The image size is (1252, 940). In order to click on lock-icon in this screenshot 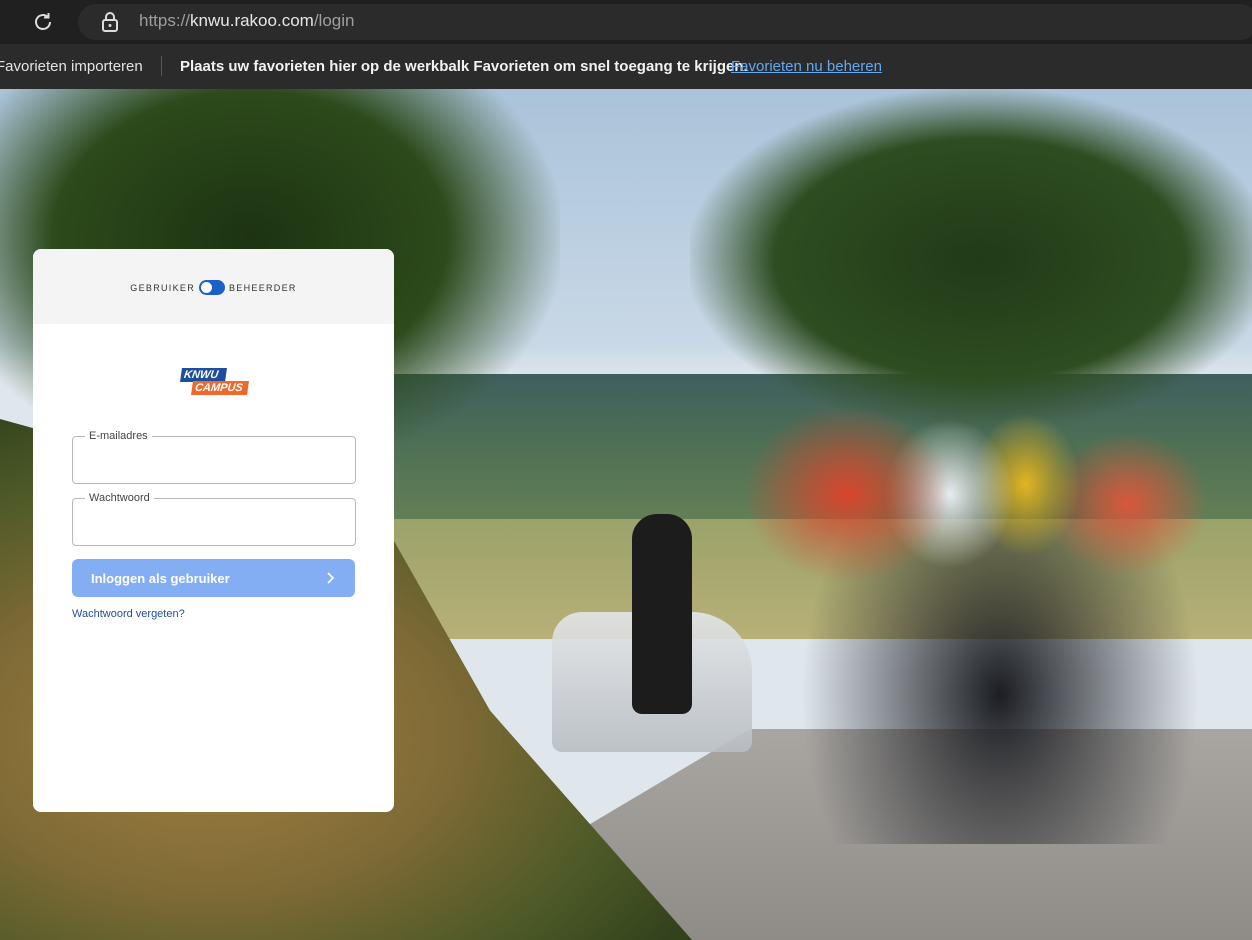, I will do `click(110, 22)`.